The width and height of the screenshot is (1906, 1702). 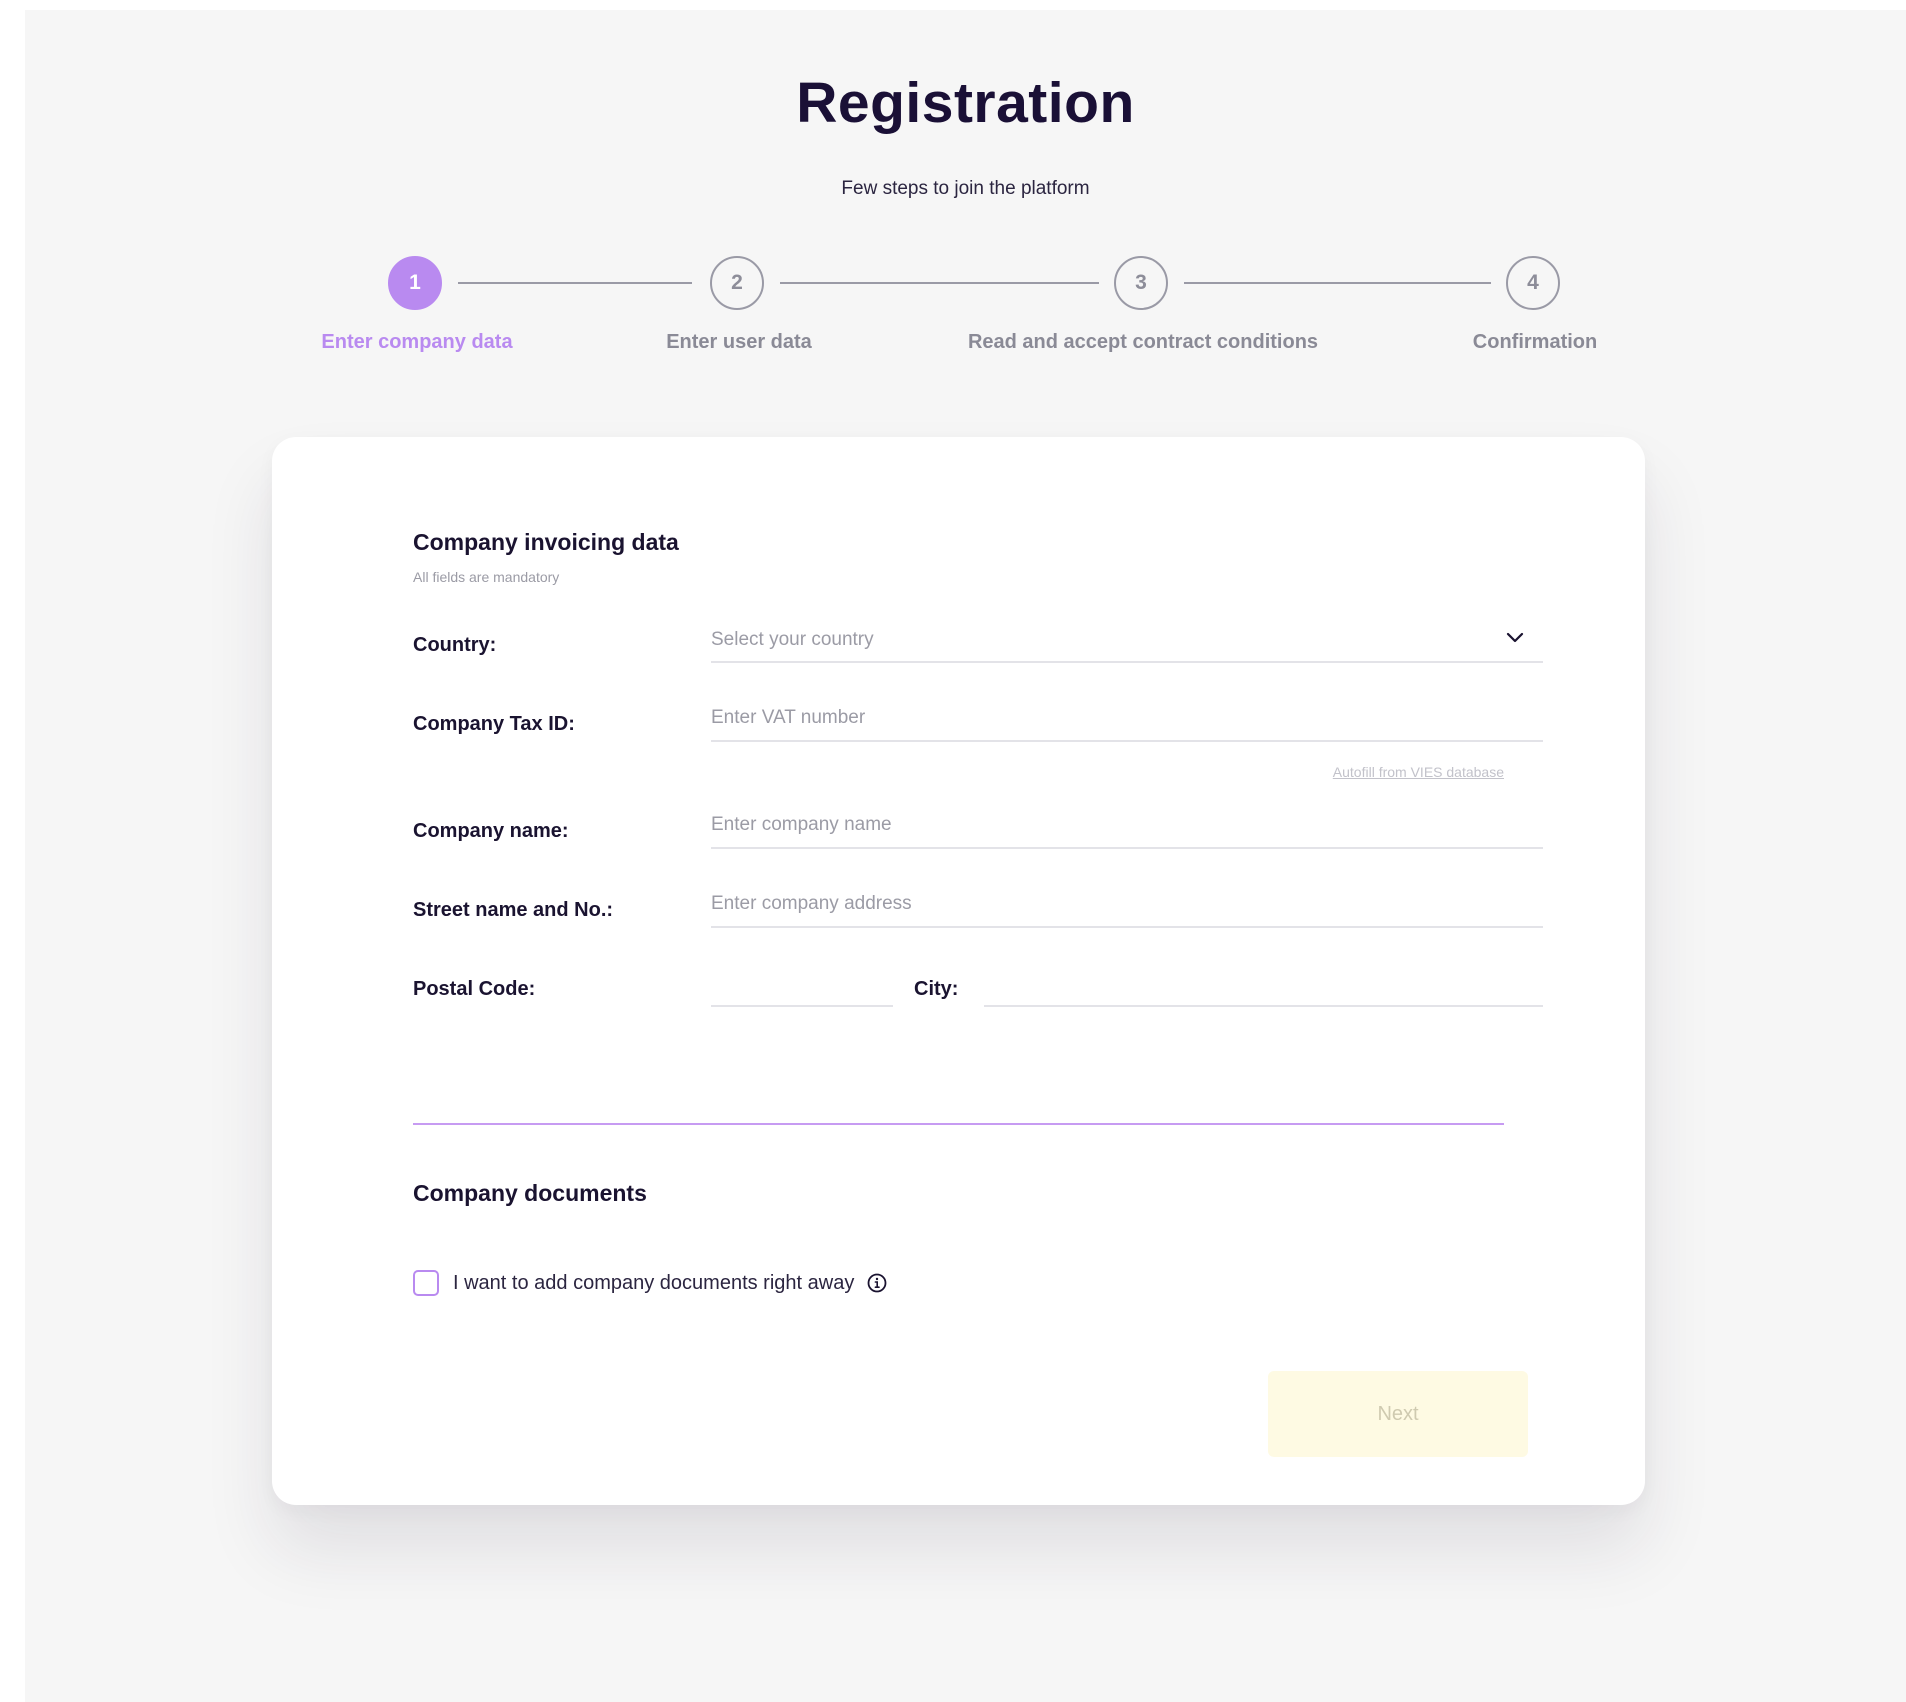 I want to click on documents-section-title: Company documents, so click(x=530, y=1193).